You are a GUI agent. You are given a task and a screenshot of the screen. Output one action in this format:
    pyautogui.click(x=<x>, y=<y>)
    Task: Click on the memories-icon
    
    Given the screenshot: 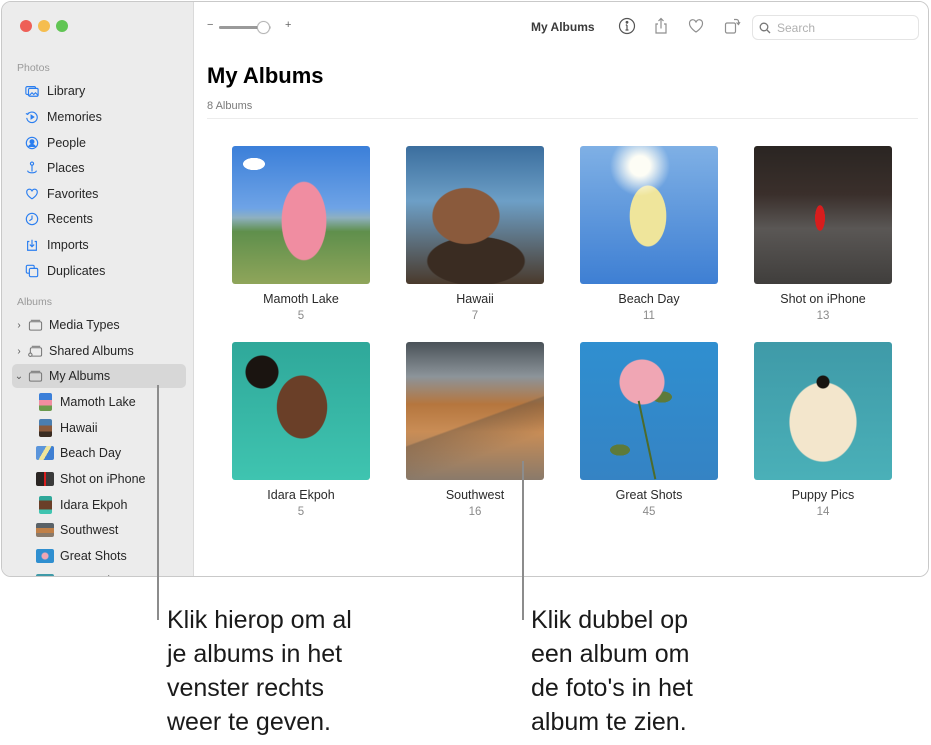 What is the action you would take?
    pyautogui.click(x=32, y=117)
    